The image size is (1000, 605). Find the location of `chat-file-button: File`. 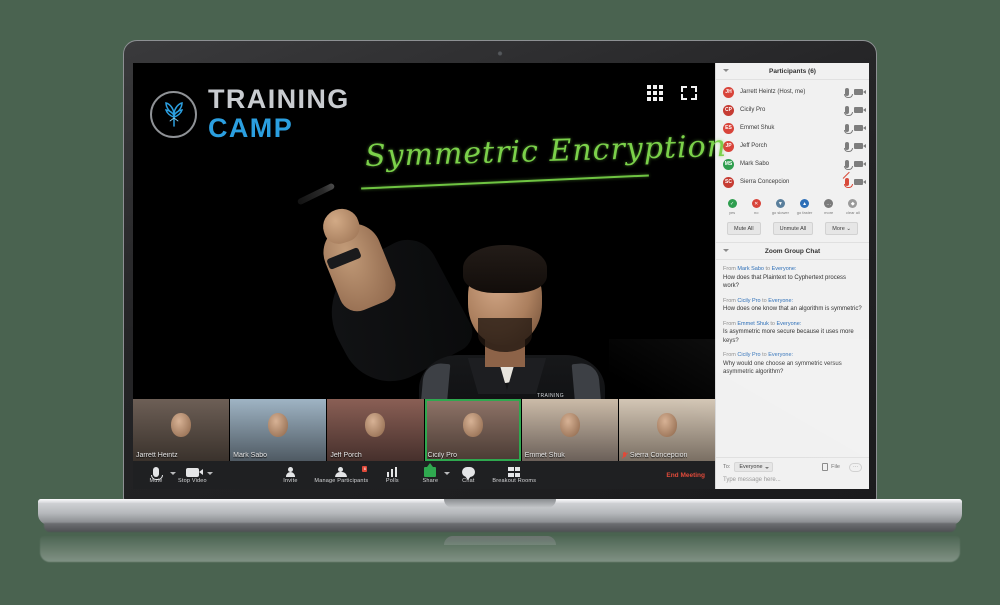

chat-file-button: File is located at coordinates (831, 467).